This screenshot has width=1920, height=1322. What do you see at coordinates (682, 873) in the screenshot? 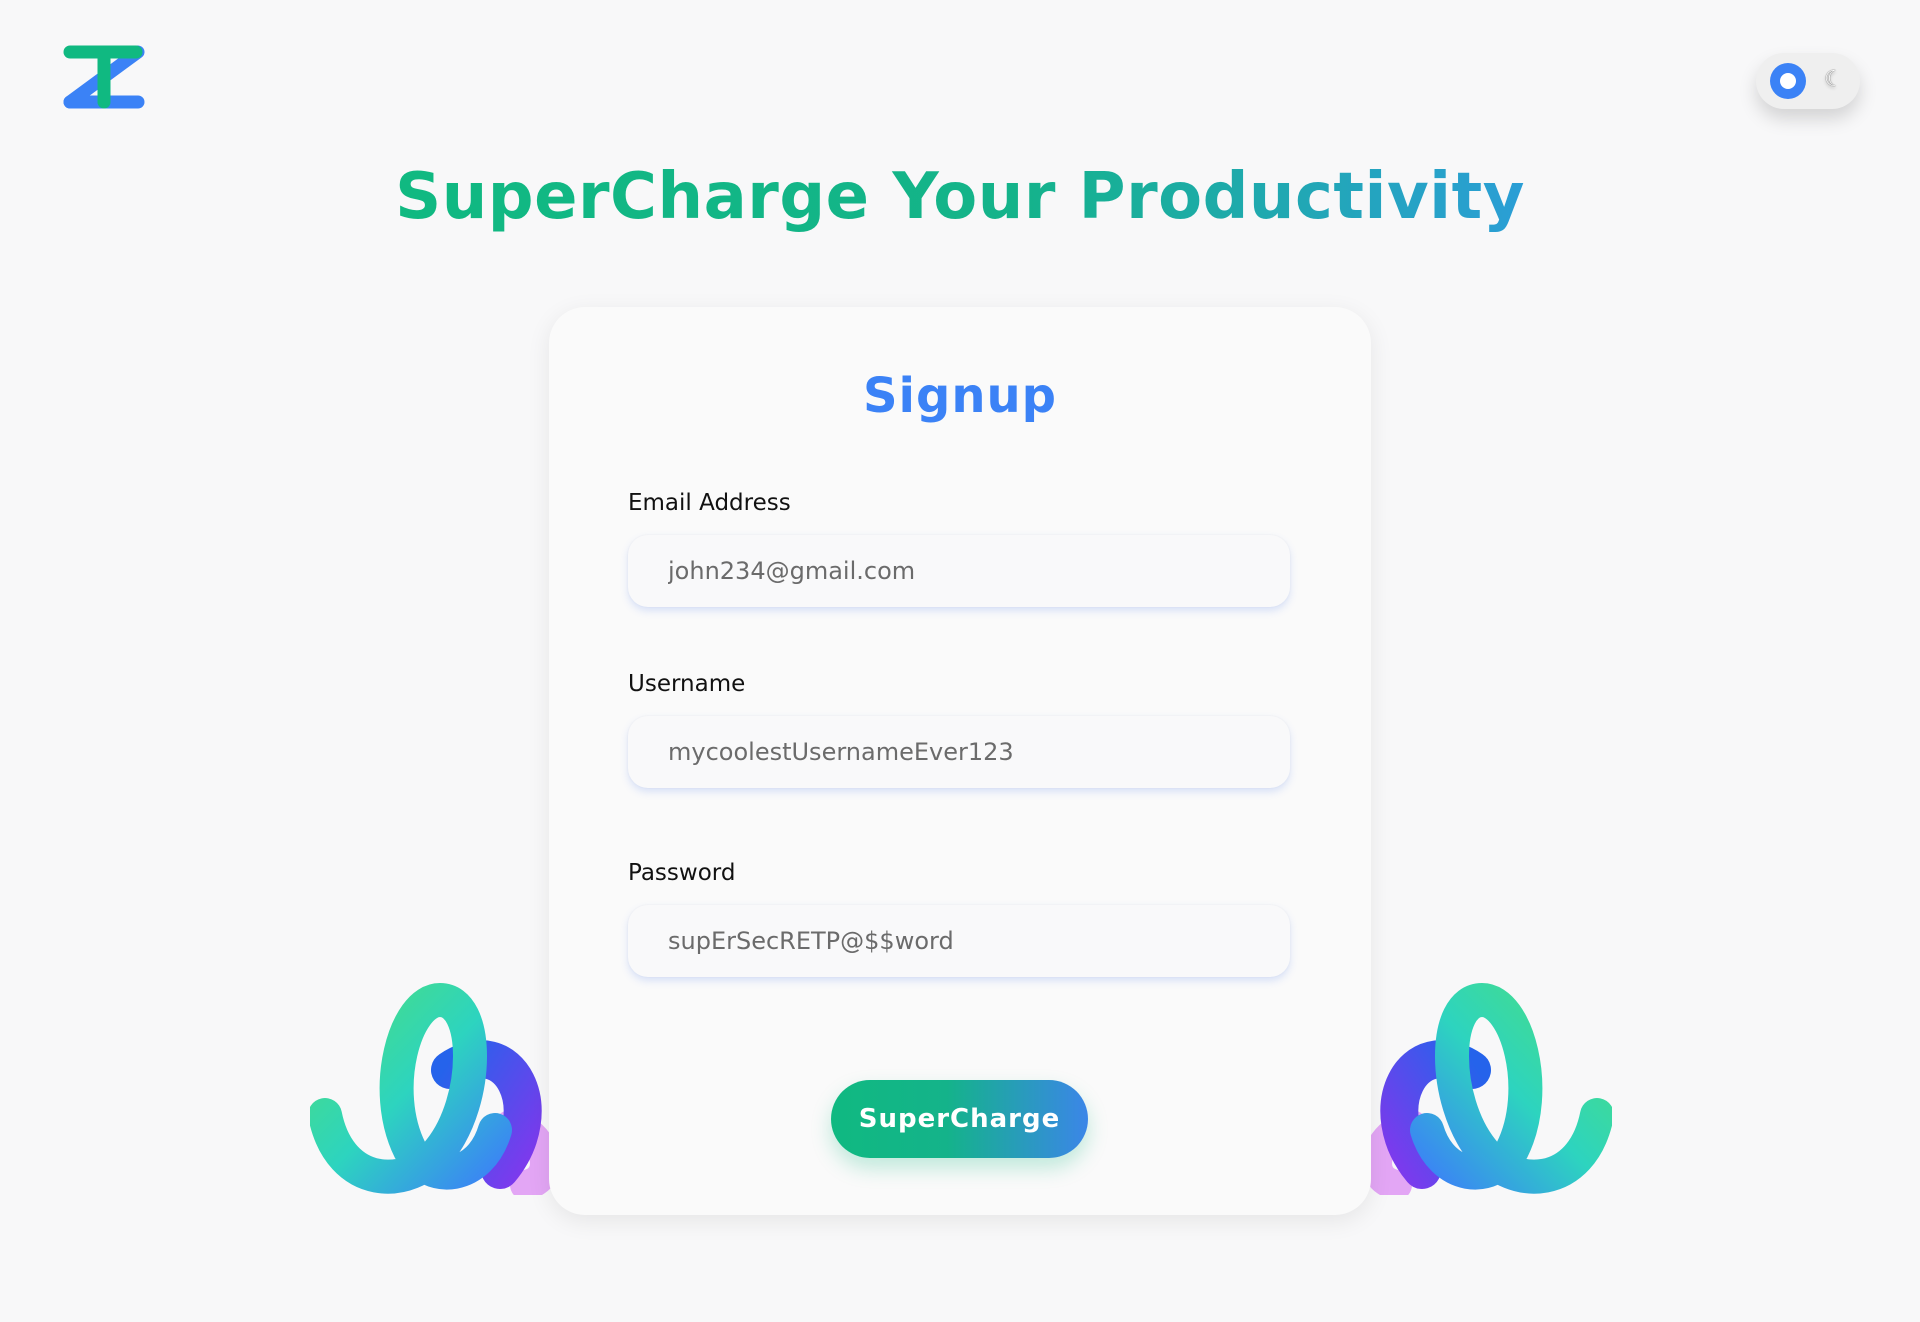
I see `password-label: Password` at bounding box center [682, 873].